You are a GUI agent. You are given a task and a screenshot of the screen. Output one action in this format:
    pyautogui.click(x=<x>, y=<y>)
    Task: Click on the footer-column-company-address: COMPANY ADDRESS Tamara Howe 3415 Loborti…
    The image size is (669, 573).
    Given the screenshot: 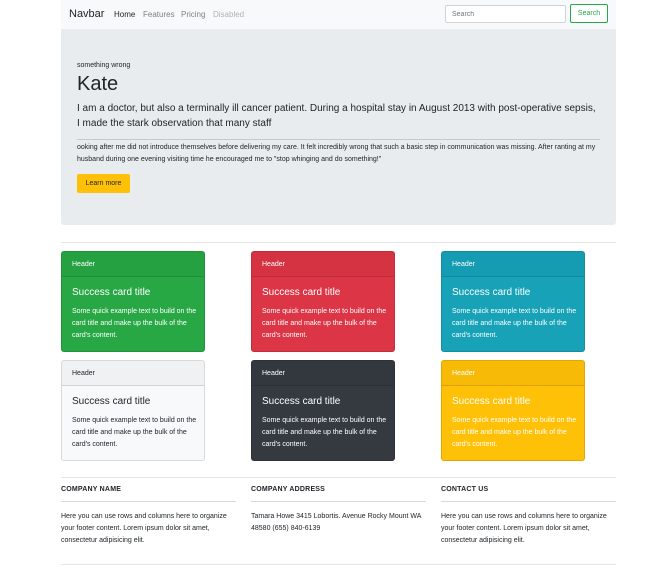 What is the action you would take?
    pyautogui.click(x=338, y=510)
    